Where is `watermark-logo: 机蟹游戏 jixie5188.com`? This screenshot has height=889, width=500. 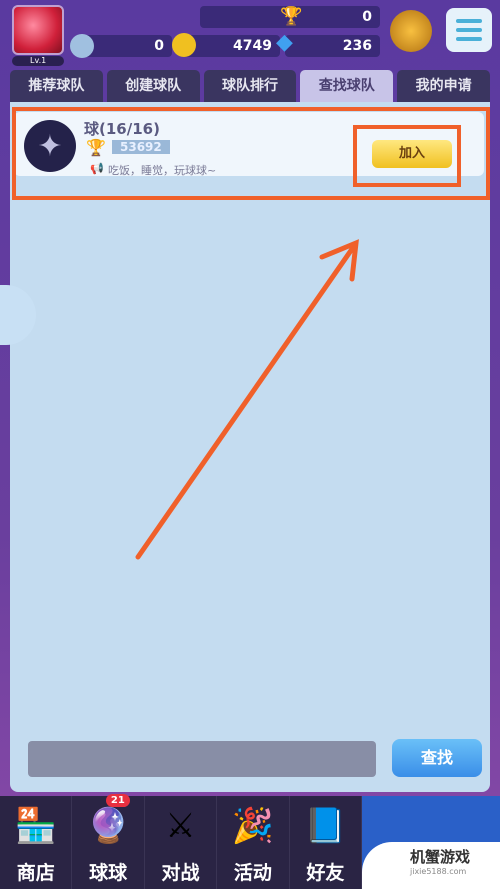
watermark-logo: 机蟹游戏 jixie5188.com is located at coordinates (431, 865).